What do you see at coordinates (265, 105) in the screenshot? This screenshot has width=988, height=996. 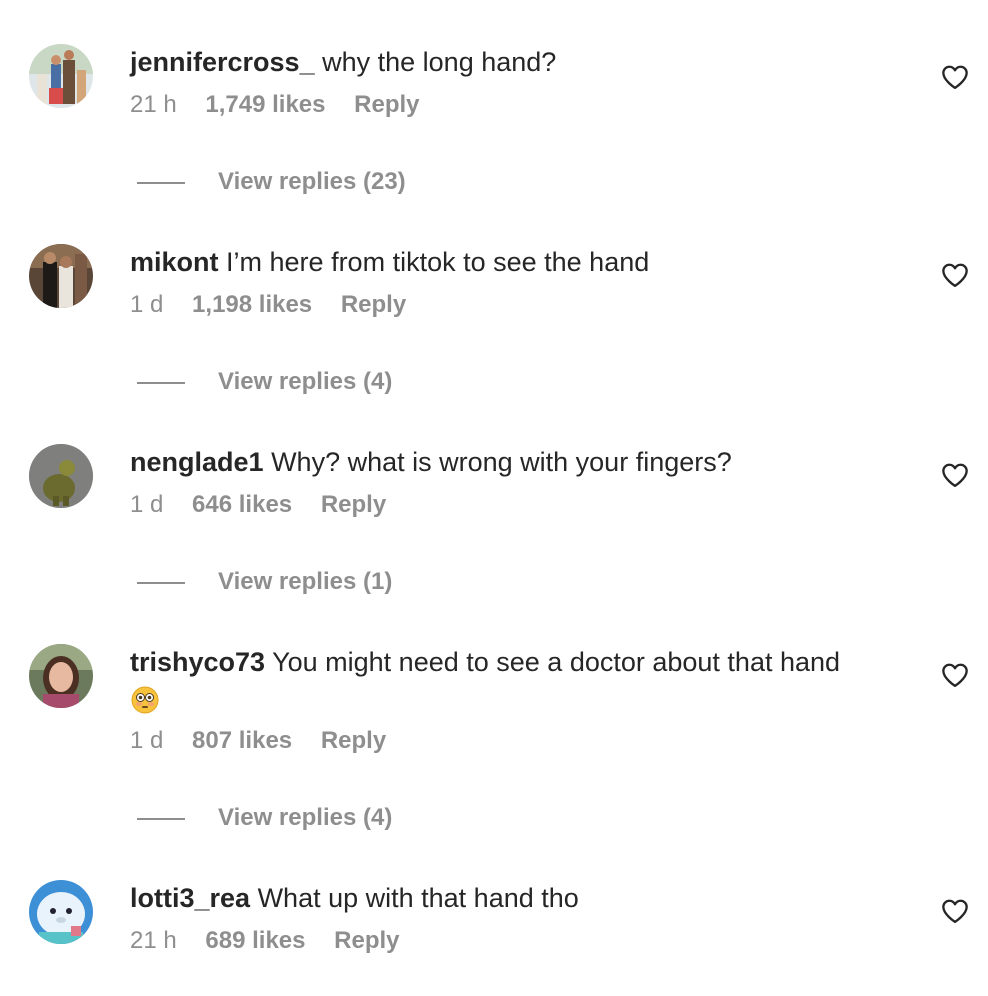 I see `comment-likes: 1,749 likes` at bounding box center [265, 105].